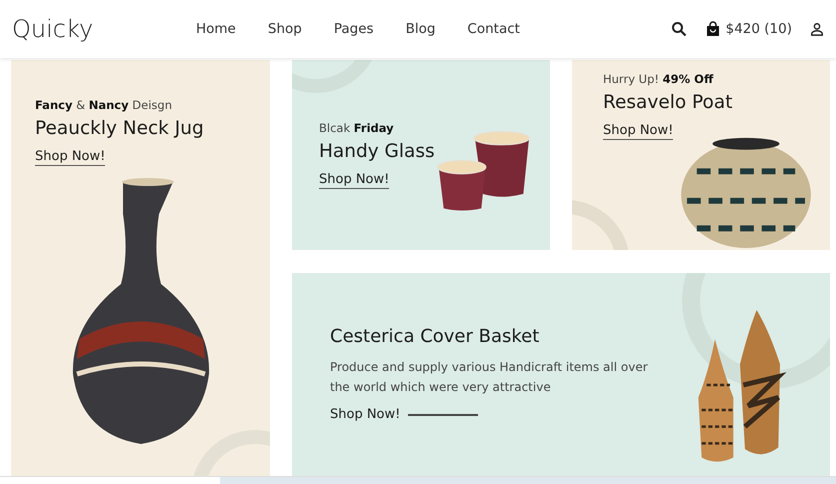  What do you see at coordinates (658, 79) in the screenshot?
I see `banner-eyebrow: Hurry Up! 49% Off` at bounding box center [658, 79].